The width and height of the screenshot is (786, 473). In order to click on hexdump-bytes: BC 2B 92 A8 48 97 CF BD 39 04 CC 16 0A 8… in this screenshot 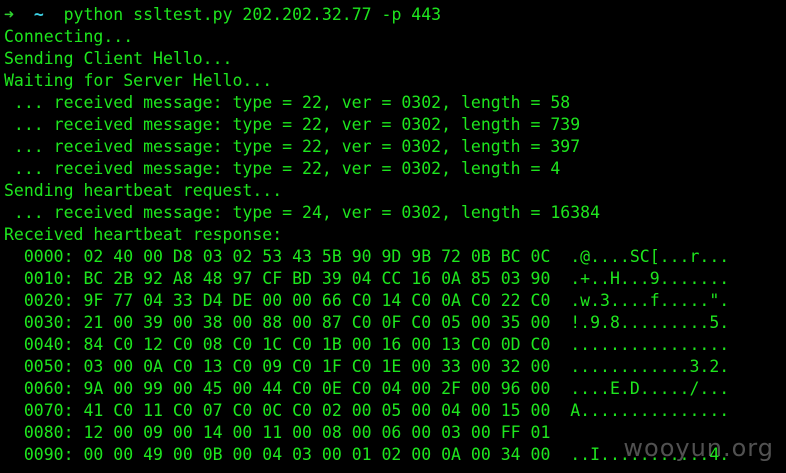, I will do `click(317, 278)`.